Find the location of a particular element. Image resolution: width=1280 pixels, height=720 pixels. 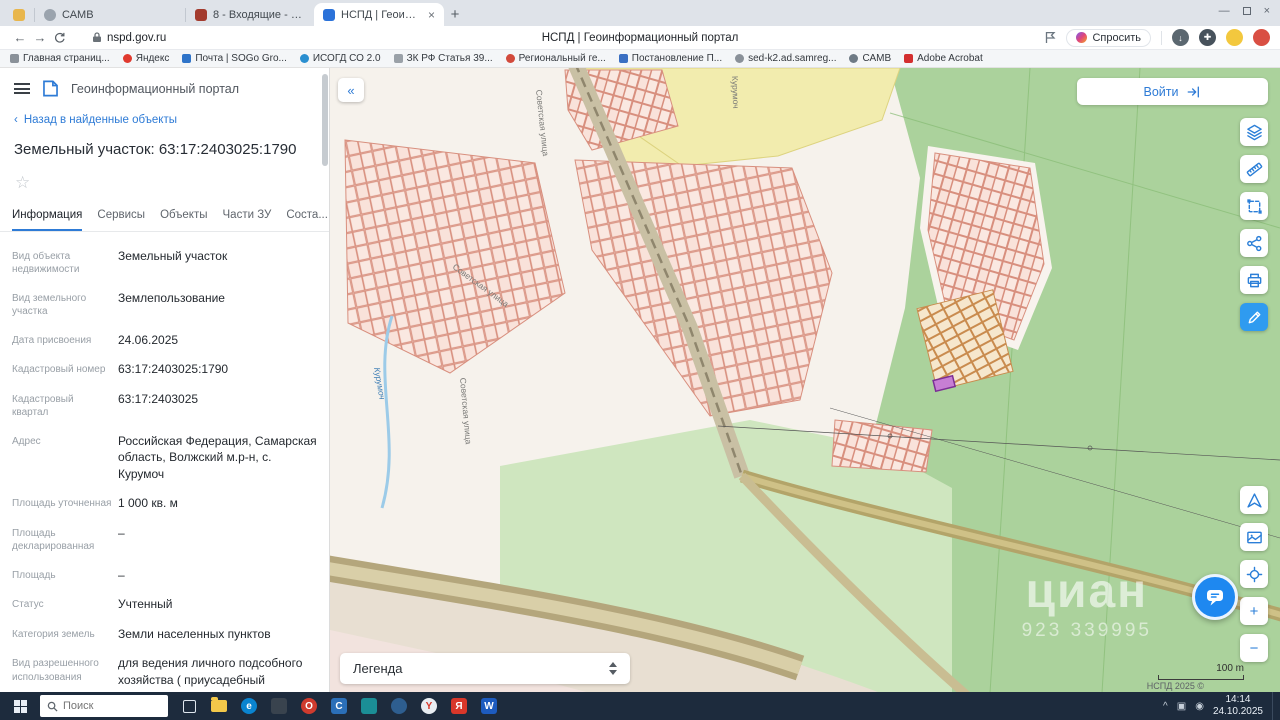

panel-scrollbar is located at coordinates (325, 379).